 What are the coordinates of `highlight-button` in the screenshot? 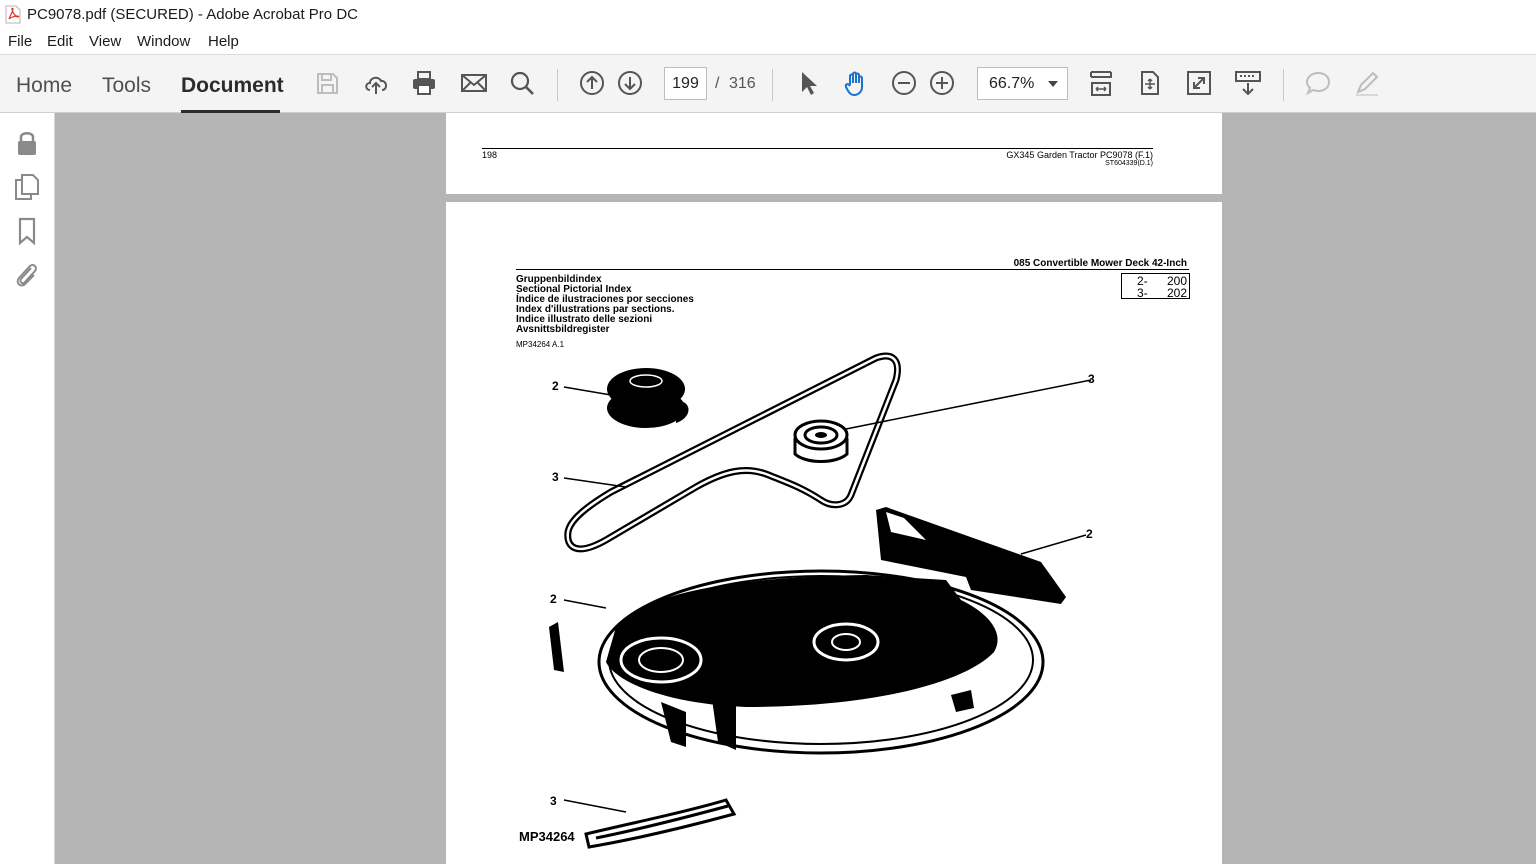 It's located at (1367, 83).